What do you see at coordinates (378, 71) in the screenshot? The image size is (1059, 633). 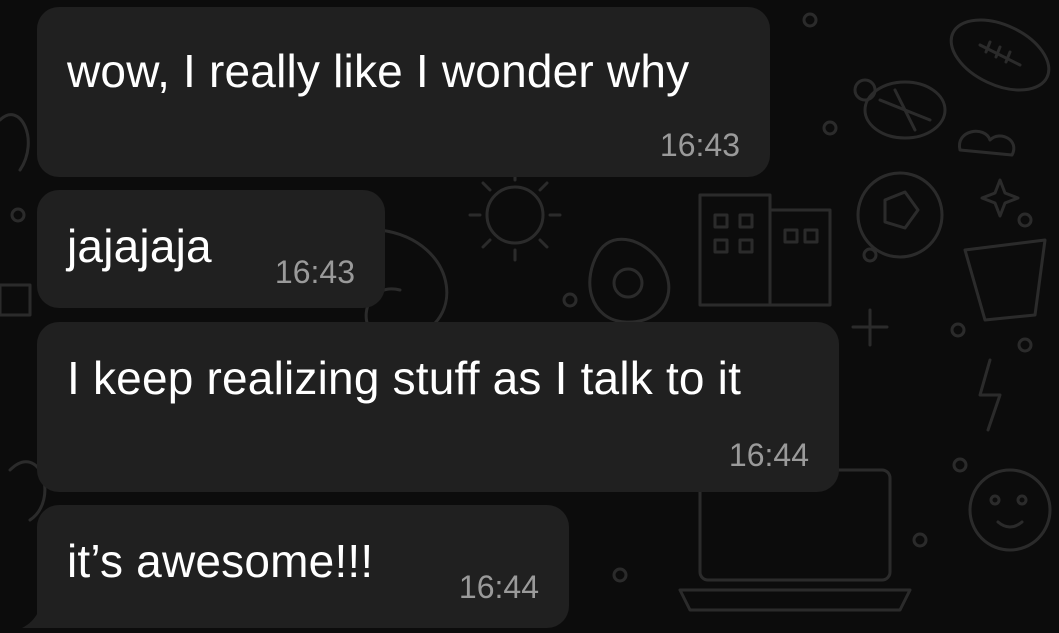 I see `message-text: wow, I really like I wonder why` at bounding box center [378, 71].